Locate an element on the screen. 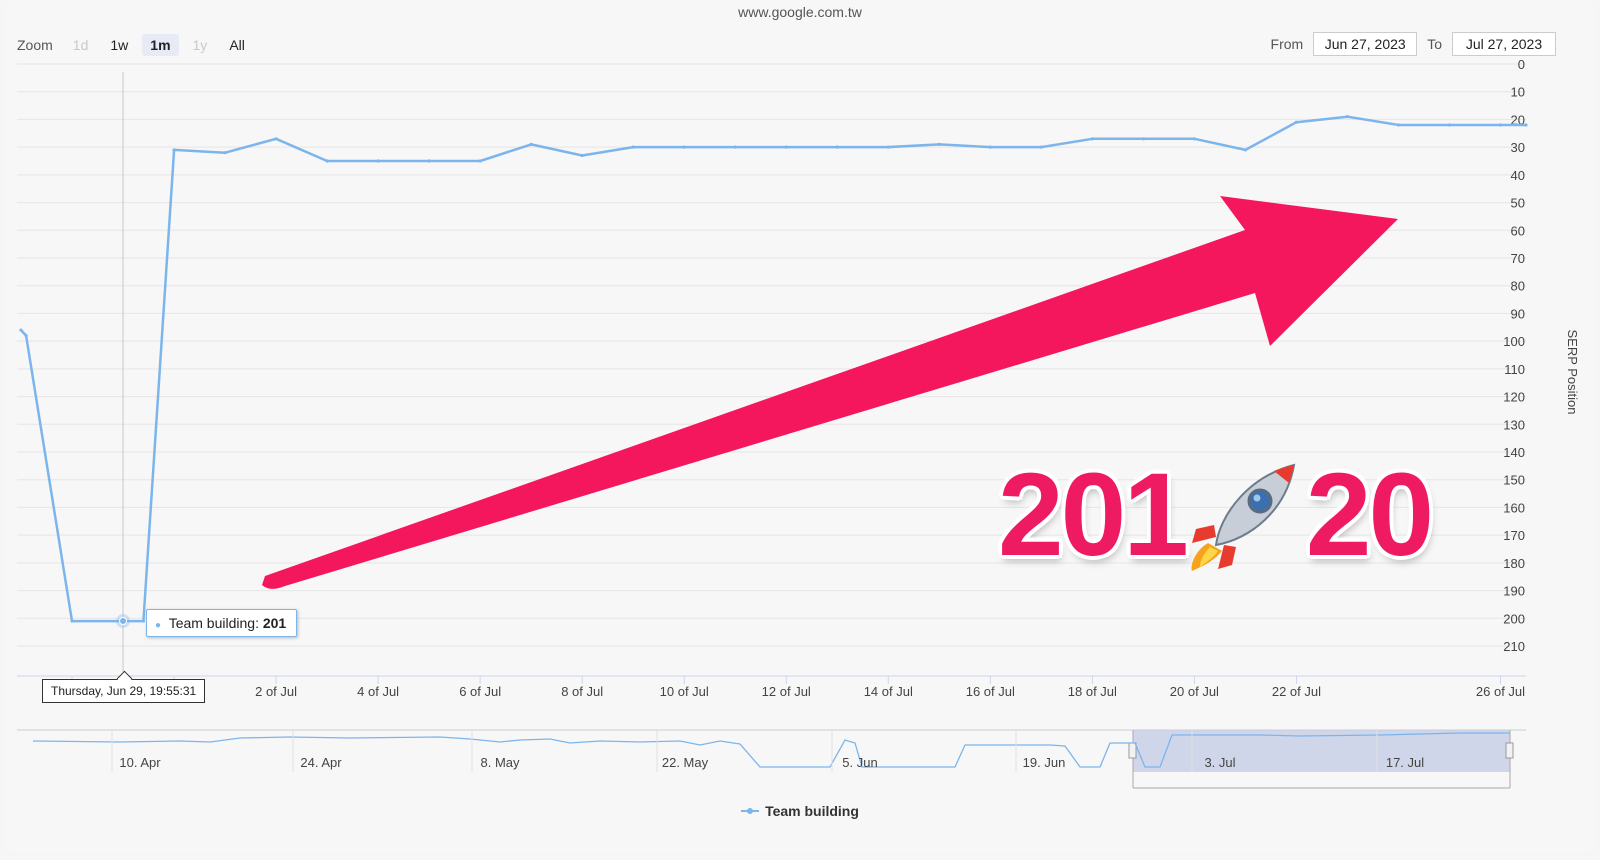 This screenshot has width=1600, height=860. x-tick-label: 14 of Jul is located at coordinates (888, 691).